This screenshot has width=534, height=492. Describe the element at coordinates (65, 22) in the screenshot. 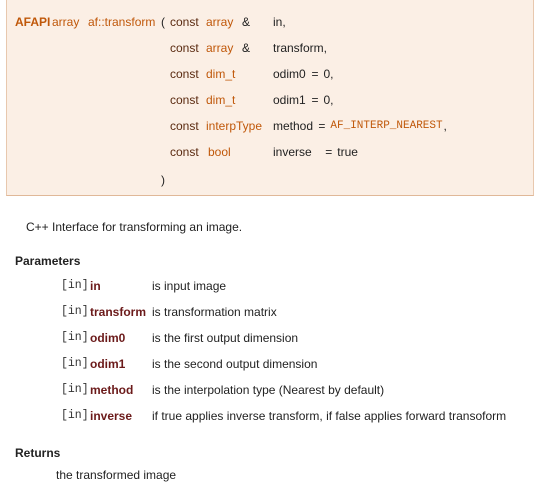

I see `return-type: array` at that location.